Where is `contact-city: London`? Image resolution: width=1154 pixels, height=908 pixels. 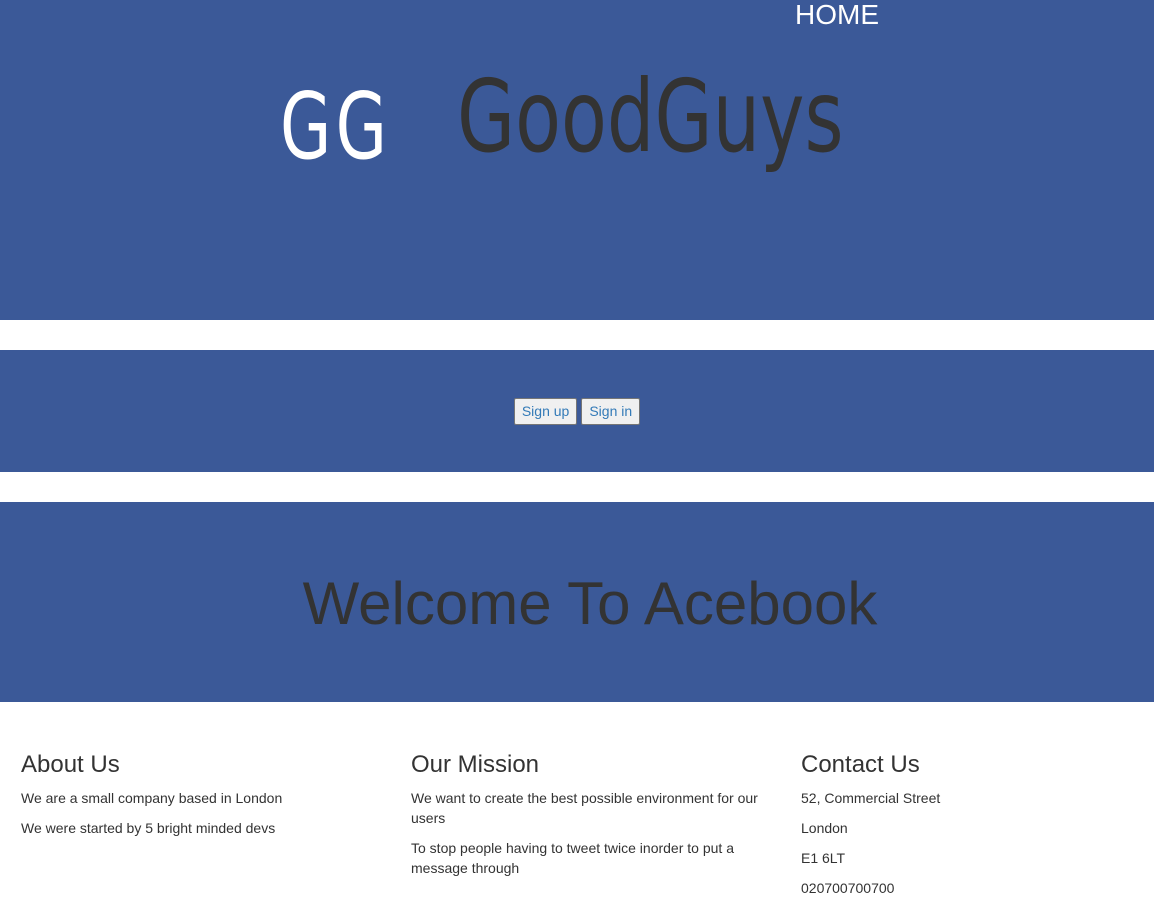 contact-city: London is located at coordinates (824, 828).